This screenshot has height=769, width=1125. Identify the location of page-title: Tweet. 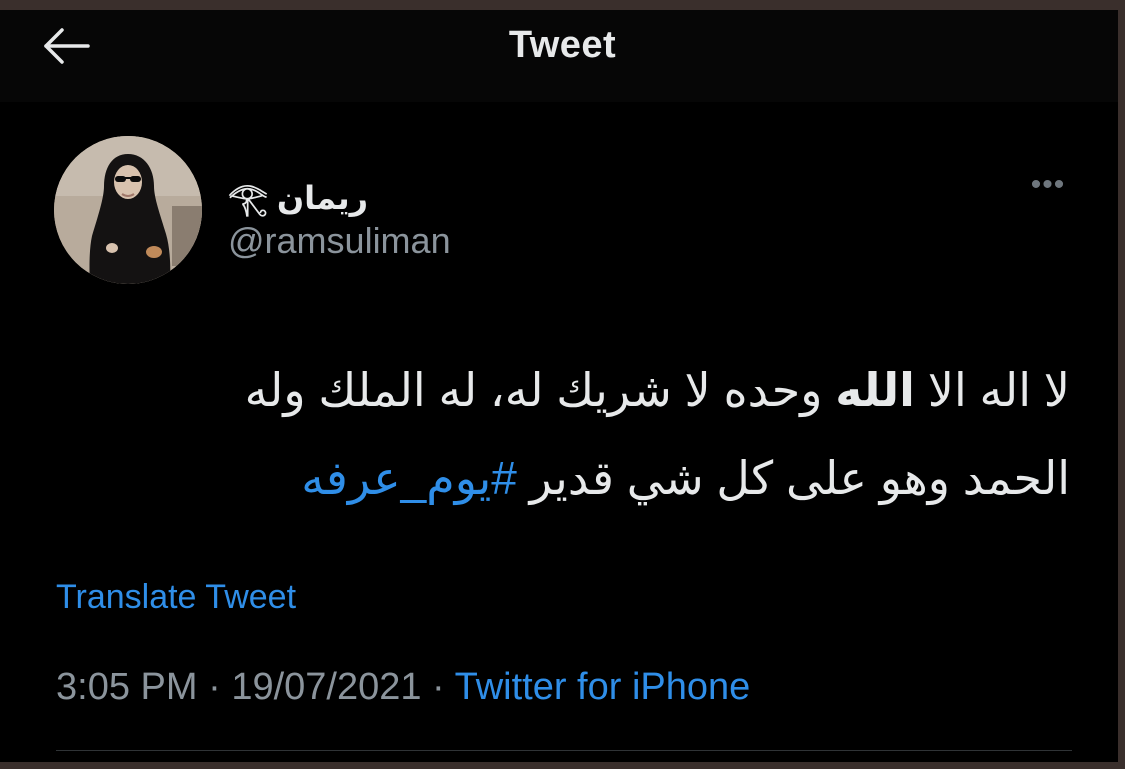
(562, 45).